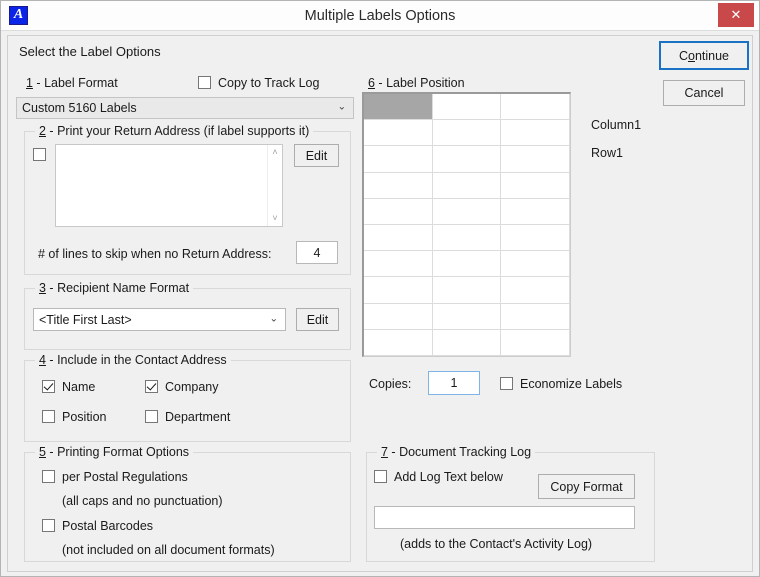  What do you see at coordinates (398, 159) in the screenshot?
I see `label-cell-r3-c1` at bounding box center [398, 159].